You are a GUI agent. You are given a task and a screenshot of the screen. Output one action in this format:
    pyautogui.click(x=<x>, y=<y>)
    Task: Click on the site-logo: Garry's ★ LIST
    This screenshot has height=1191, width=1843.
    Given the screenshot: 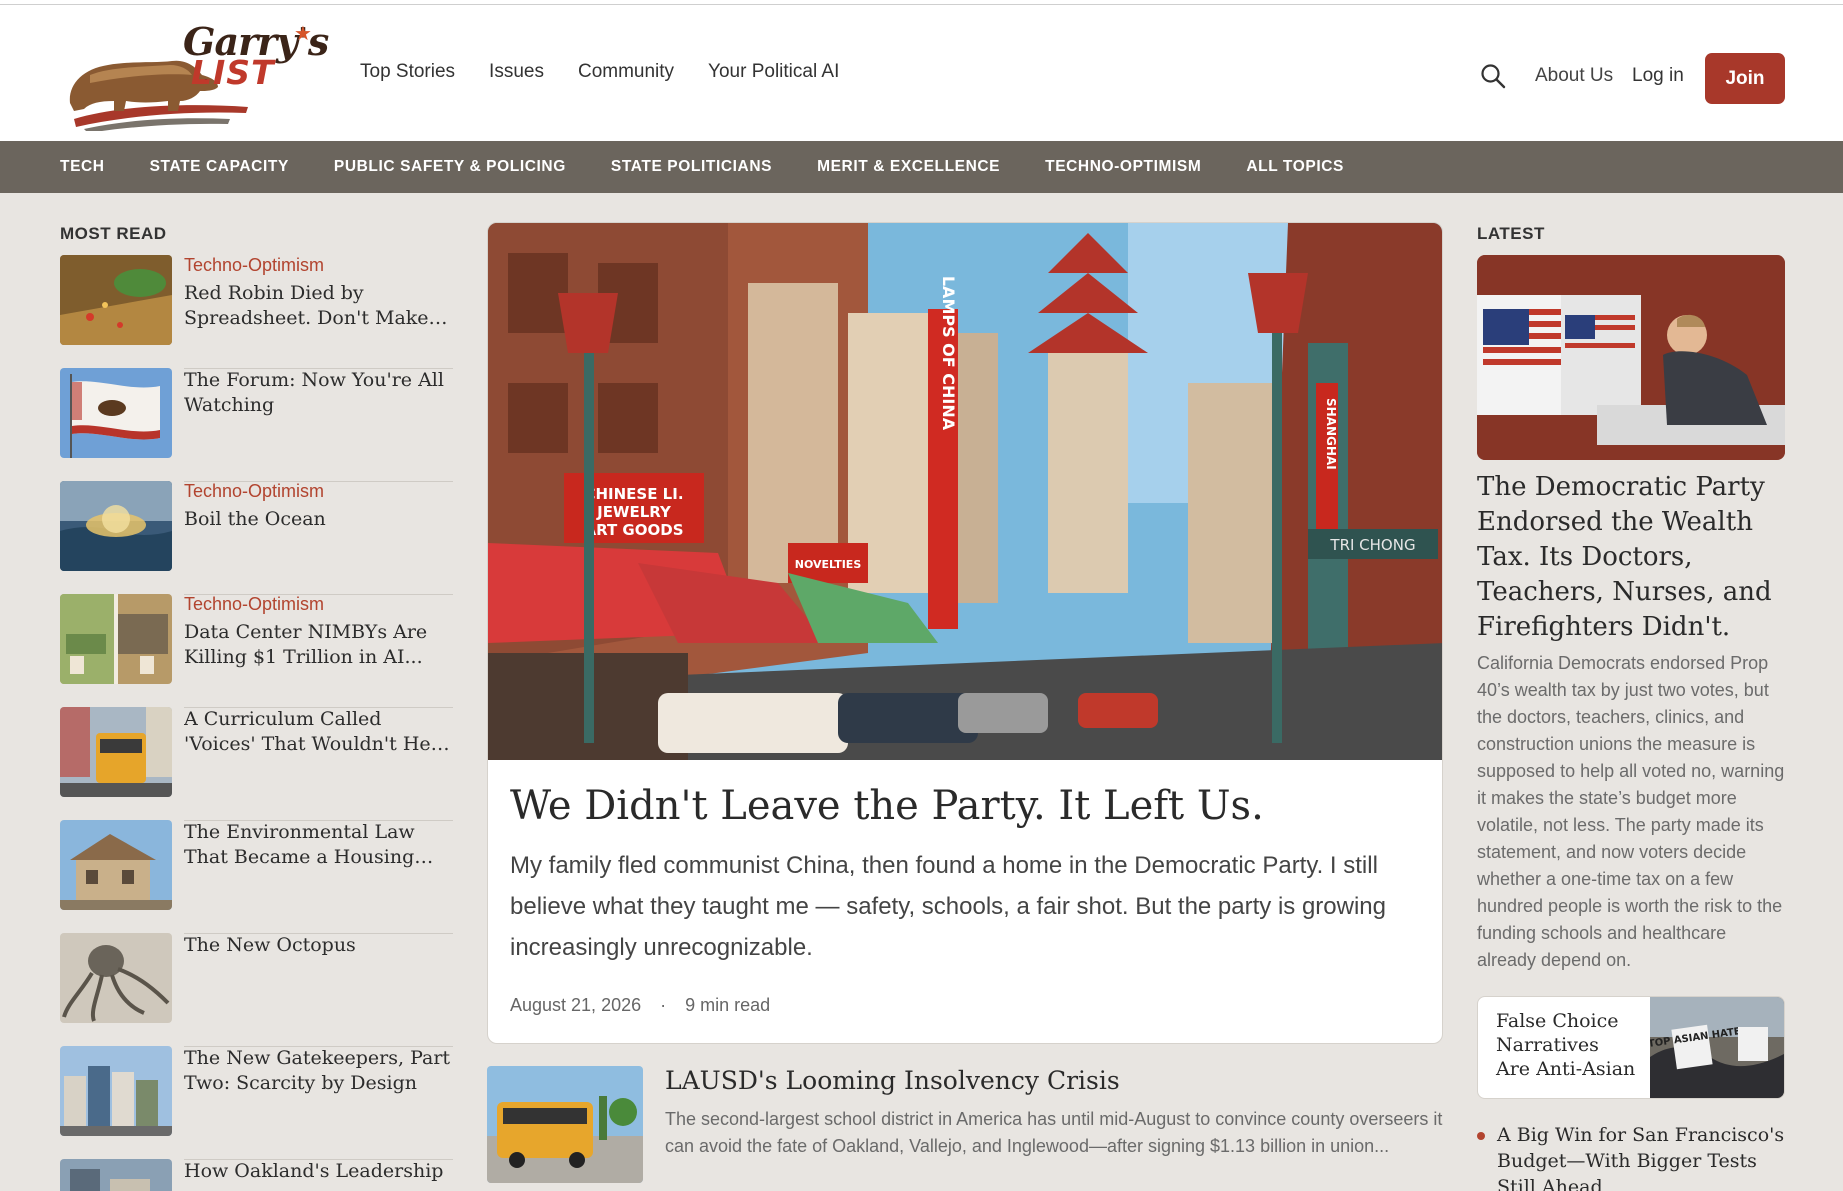 What is the action you would take?
    pyautogui.click(x=194, y=75)
    